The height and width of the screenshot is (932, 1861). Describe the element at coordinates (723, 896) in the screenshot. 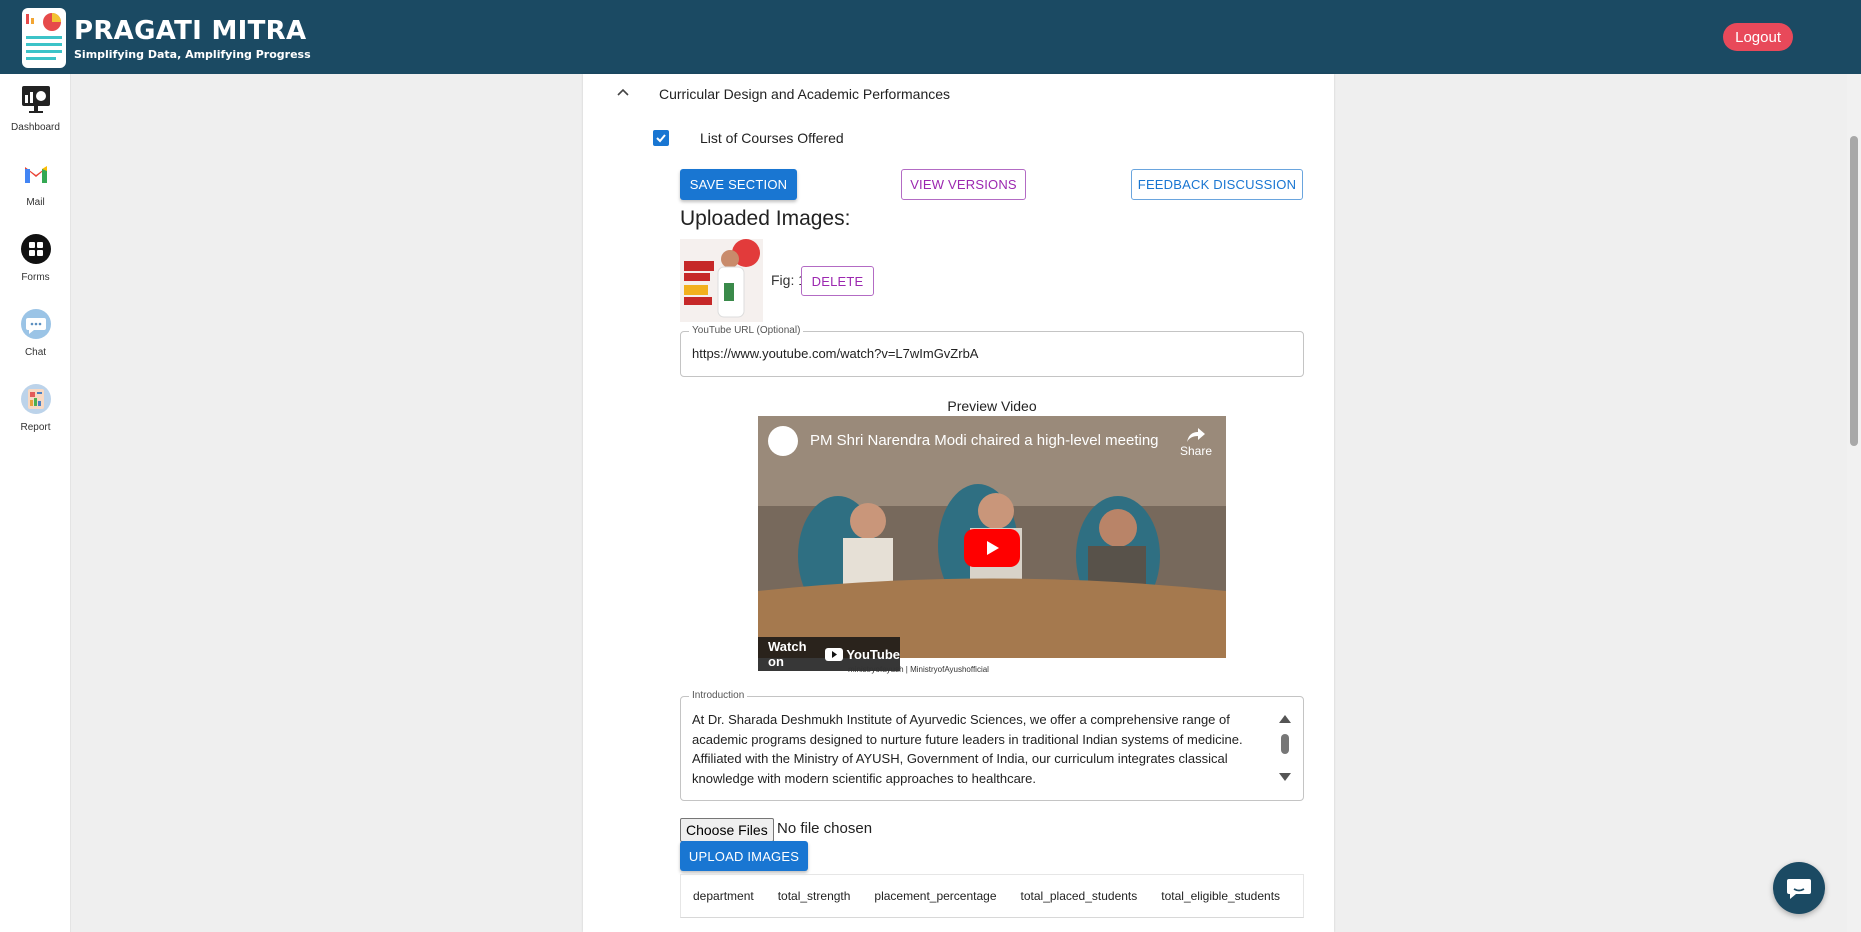

I see `column-header: department` at that location.